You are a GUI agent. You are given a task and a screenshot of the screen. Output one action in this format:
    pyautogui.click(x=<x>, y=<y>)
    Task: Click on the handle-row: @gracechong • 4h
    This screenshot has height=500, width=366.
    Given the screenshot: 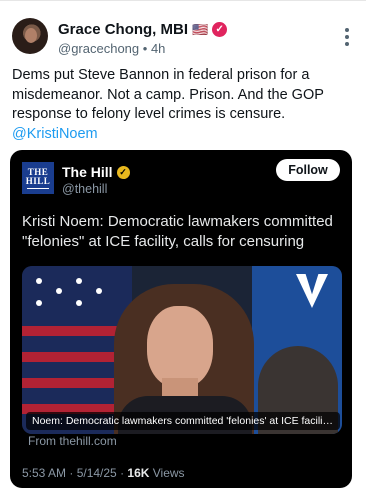 What is the action you would take?
    pyautogui.click(x=188, y=48)
    